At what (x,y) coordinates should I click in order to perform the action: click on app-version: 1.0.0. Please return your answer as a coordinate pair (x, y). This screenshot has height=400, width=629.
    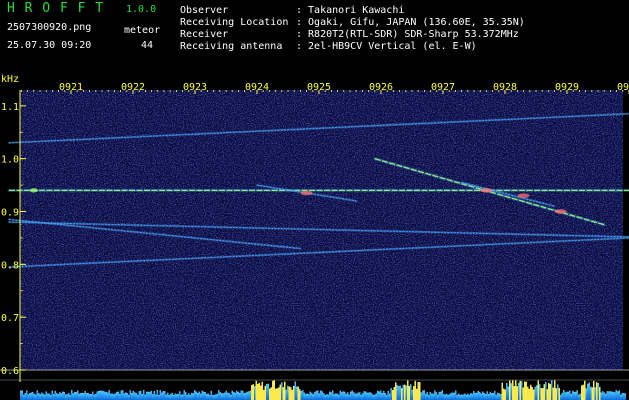
    Looking at the image, I should click on (141, 9).